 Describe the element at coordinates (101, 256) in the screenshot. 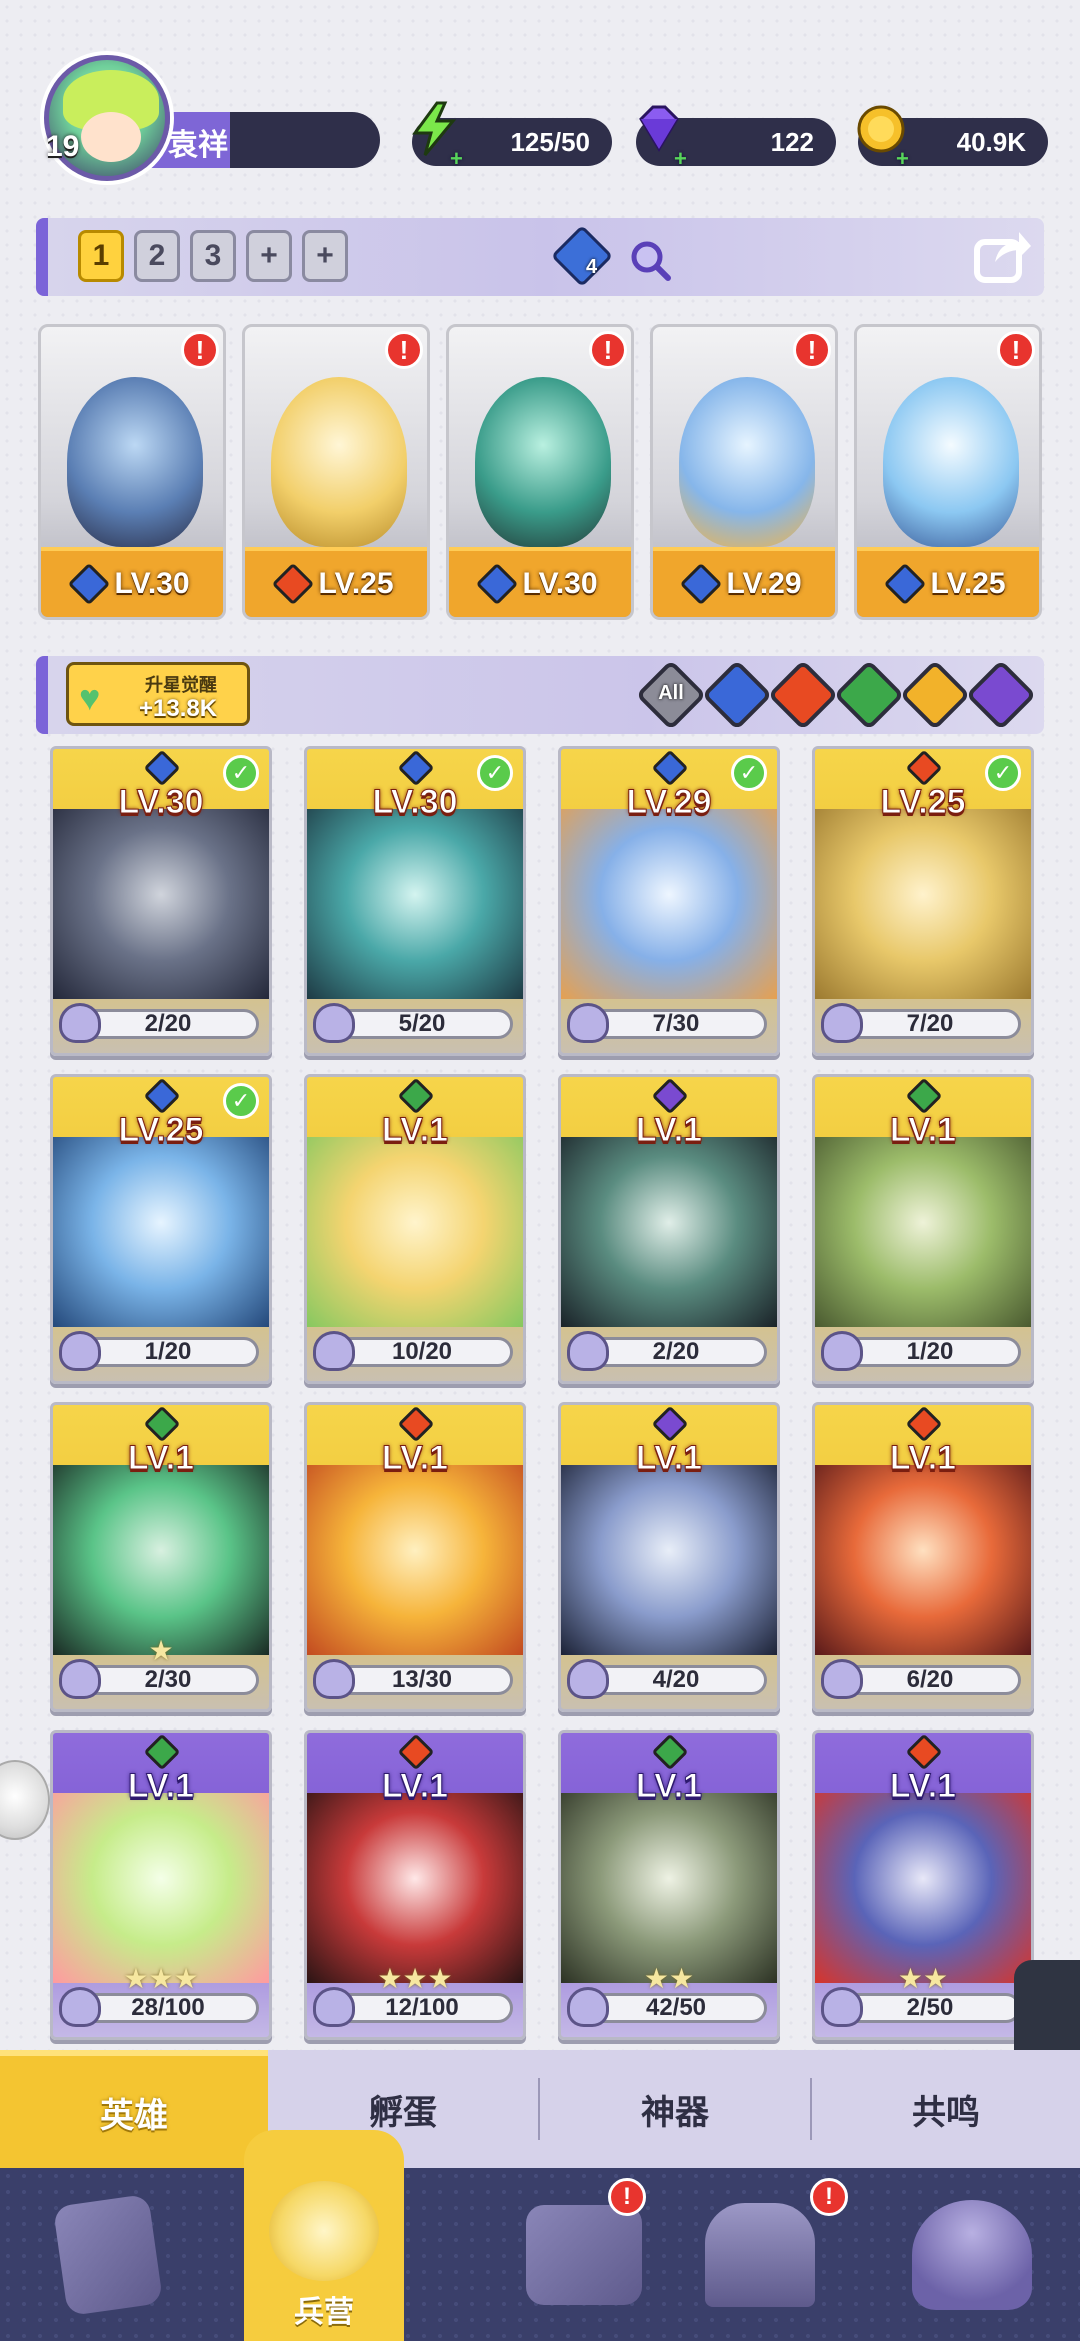

I see `team-tab-1: 1` at that location.